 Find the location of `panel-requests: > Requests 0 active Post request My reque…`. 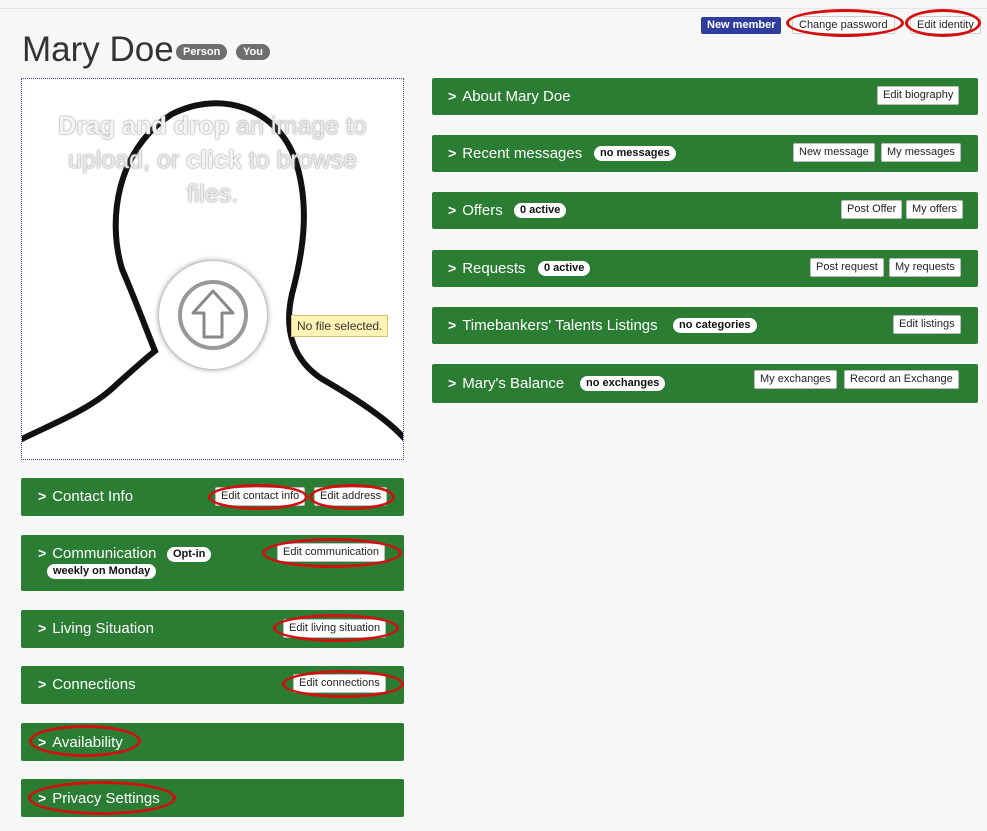

panel-requests: > Requests 0 active Post request My reque… is located at coordinates (705, 268).